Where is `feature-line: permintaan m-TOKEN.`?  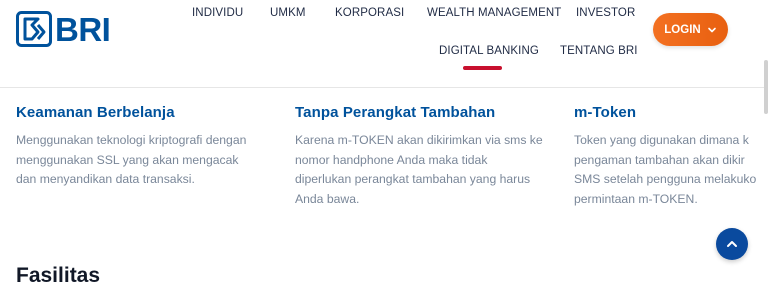 feature-line: permintaan m-TOKEN. is located at coordinates (636, 198).